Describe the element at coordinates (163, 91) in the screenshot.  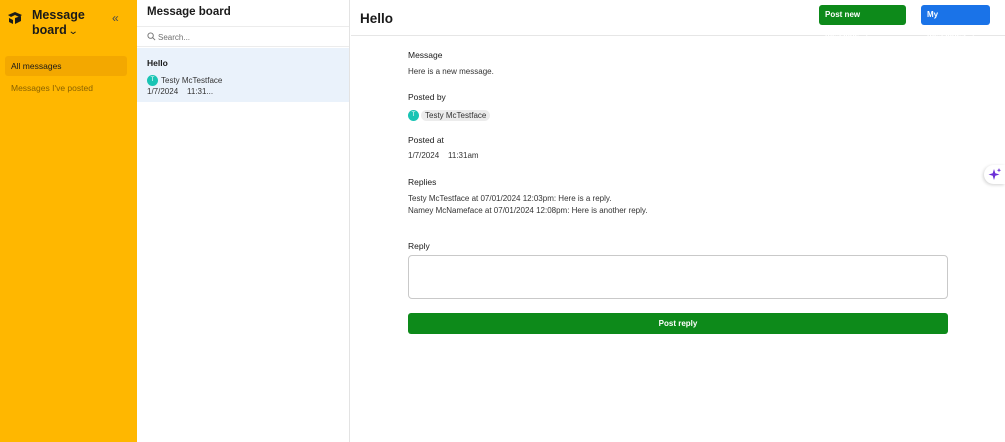
I see `list-item-date: 1/7/2024` at that location.